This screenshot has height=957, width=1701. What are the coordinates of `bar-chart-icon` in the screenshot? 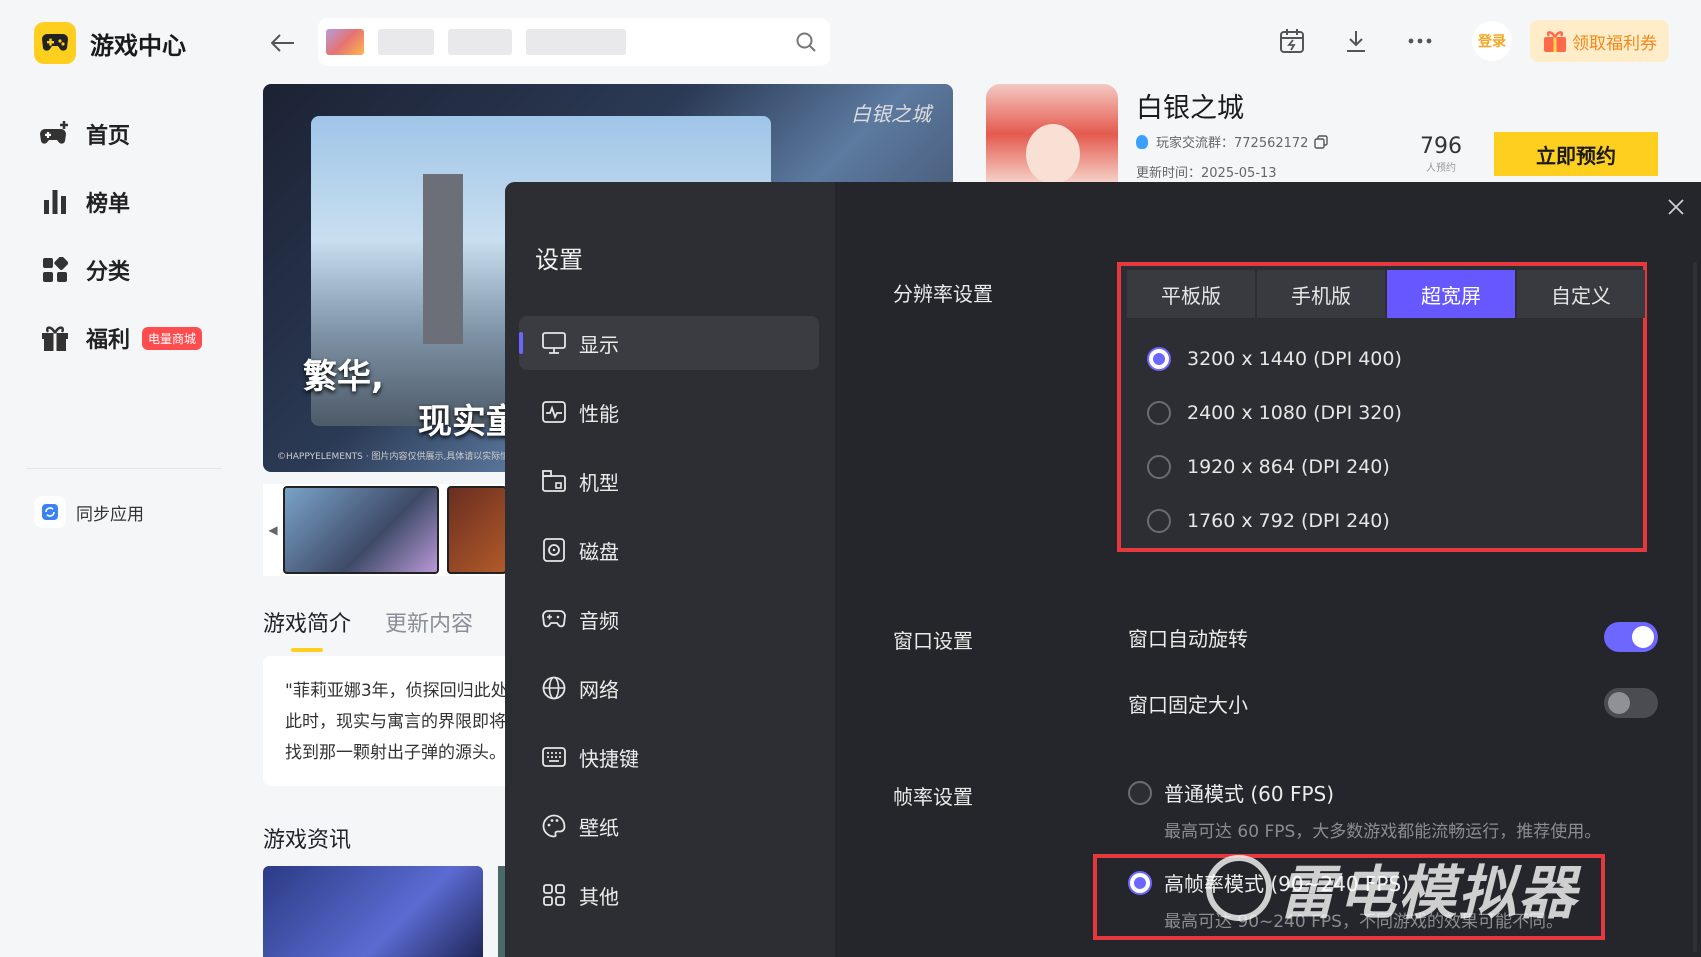 It's located at (55, 202).